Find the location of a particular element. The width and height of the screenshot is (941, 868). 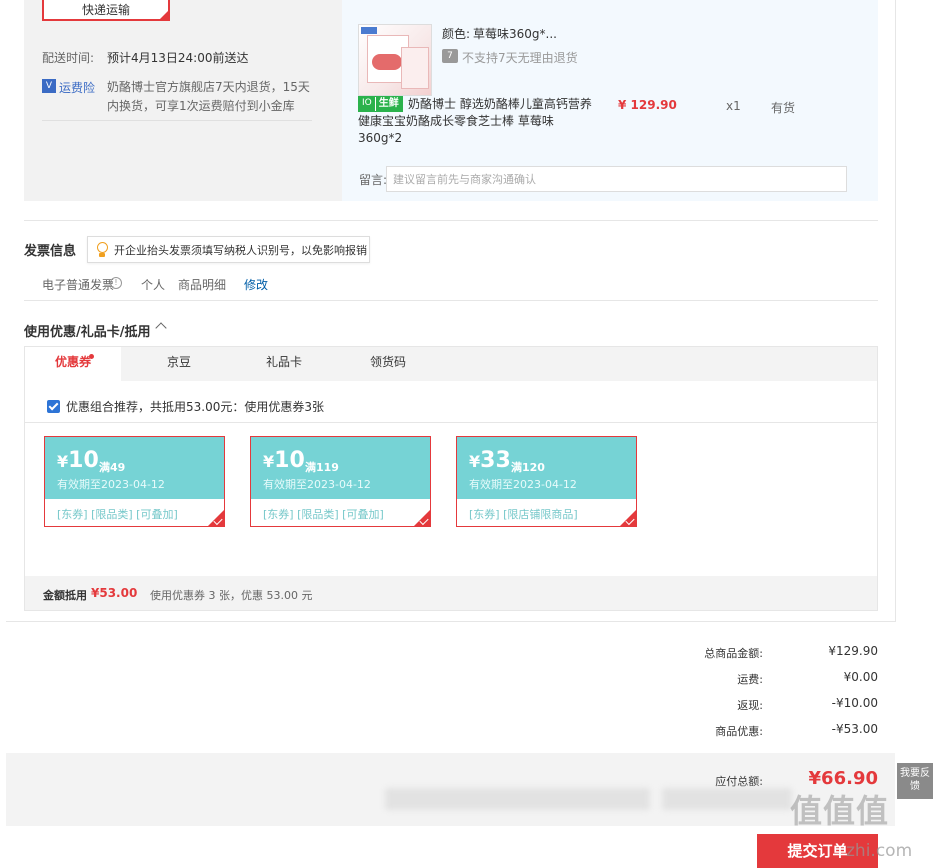

coupon-amount: ¥33 is located at coordinates (490, 460).